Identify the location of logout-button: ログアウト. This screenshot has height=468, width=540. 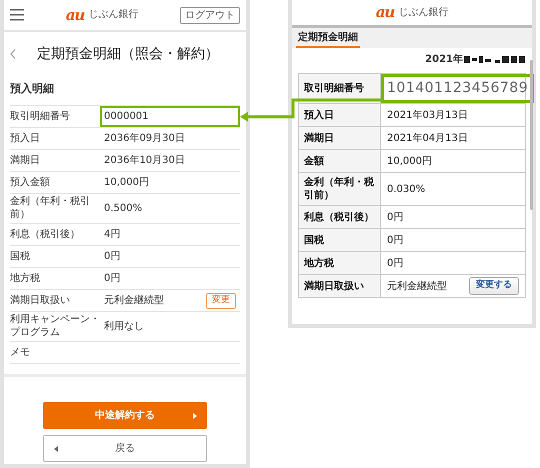
(210, 15).